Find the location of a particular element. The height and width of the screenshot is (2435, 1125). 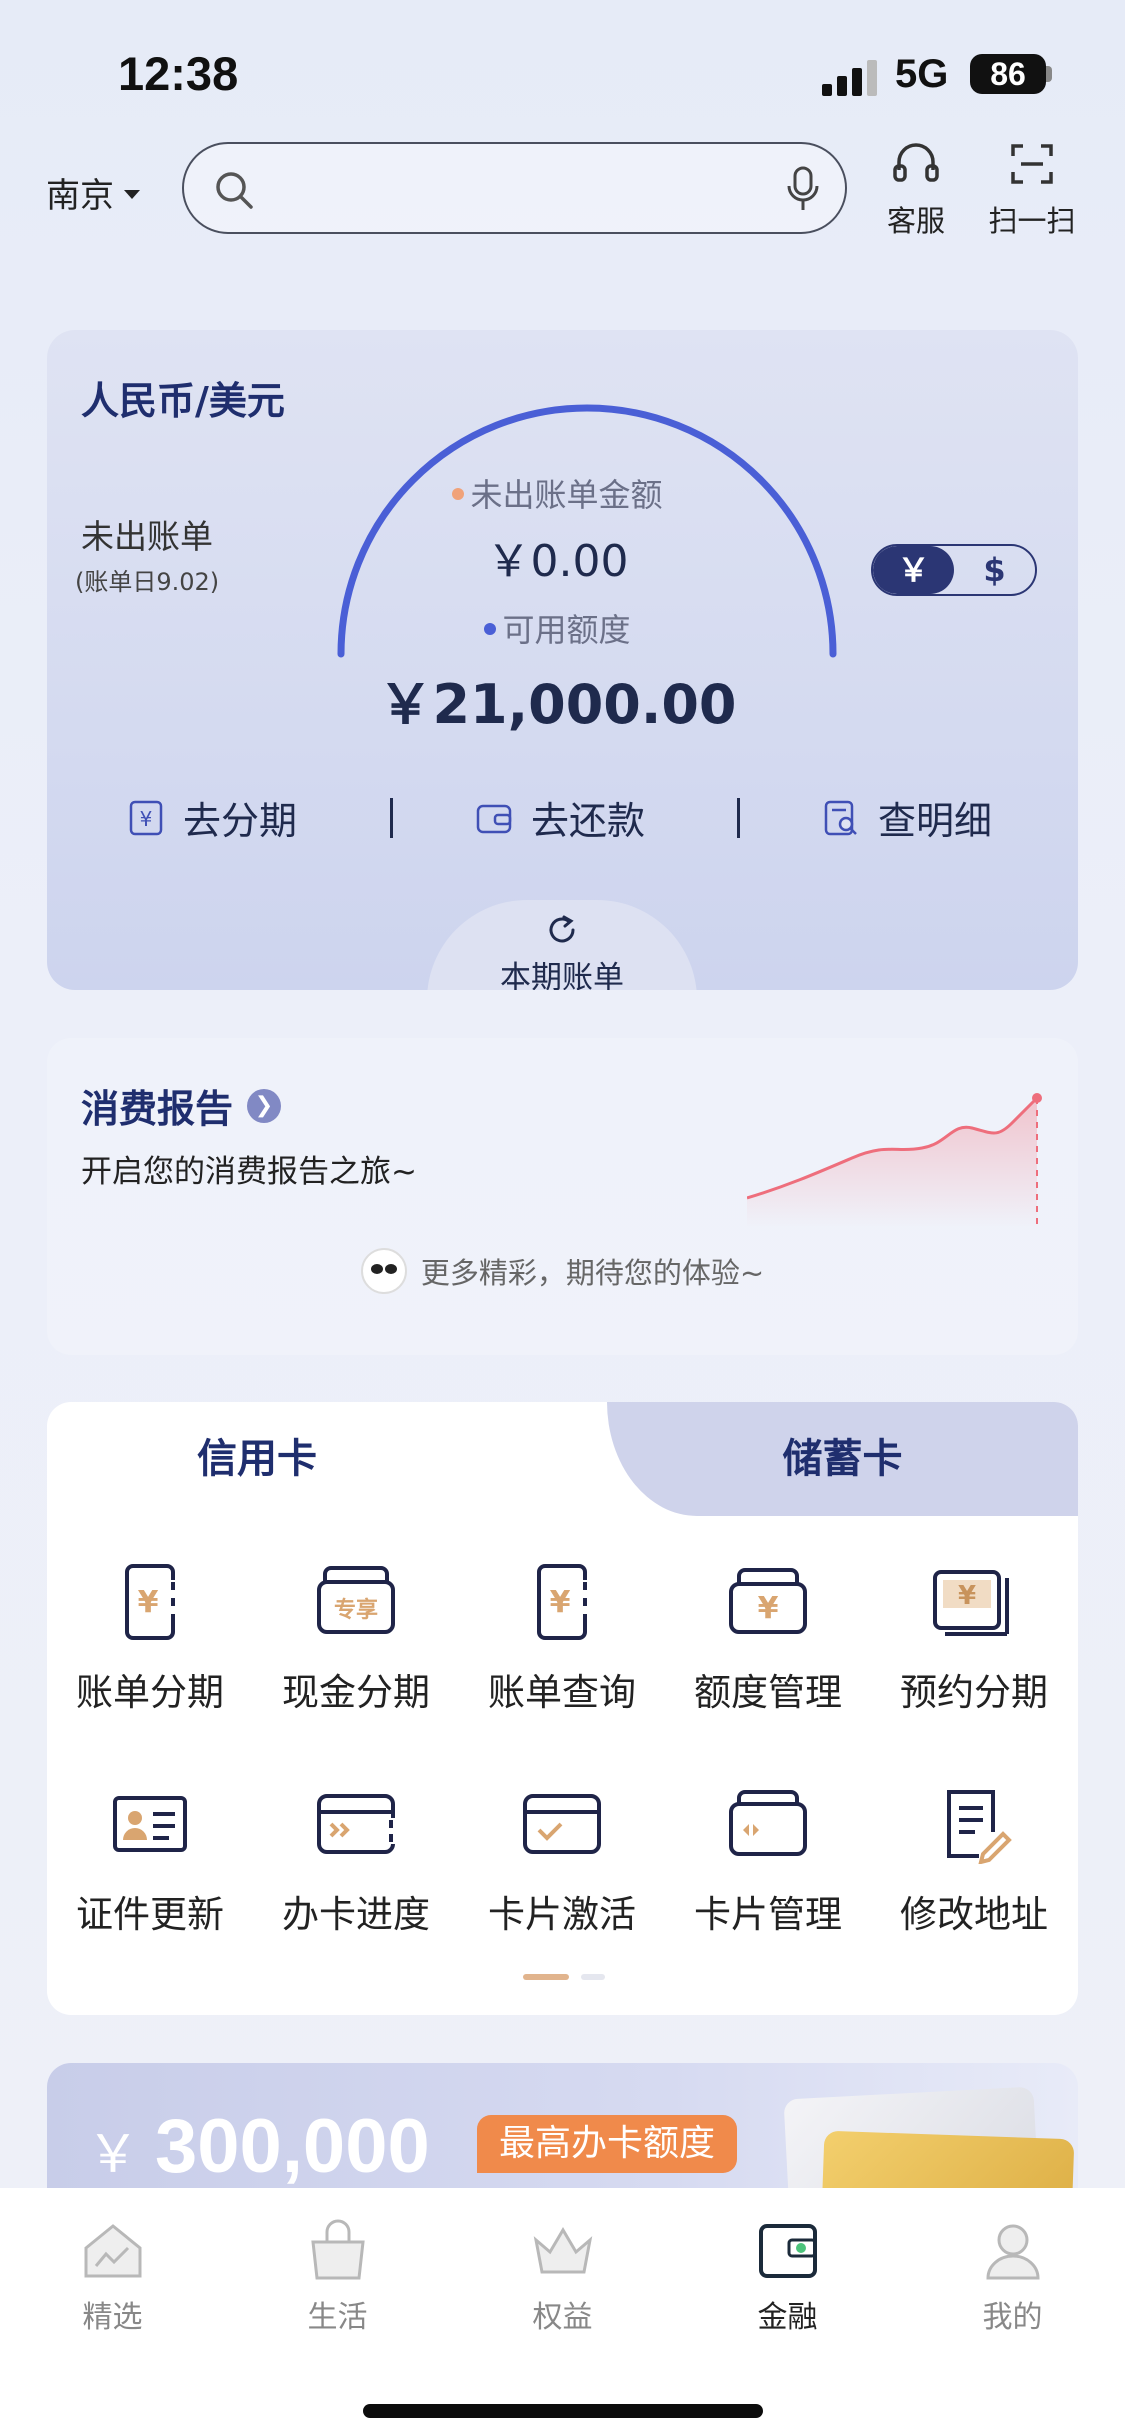

svg-text: 专享 is located at coordinates (356, 1610).